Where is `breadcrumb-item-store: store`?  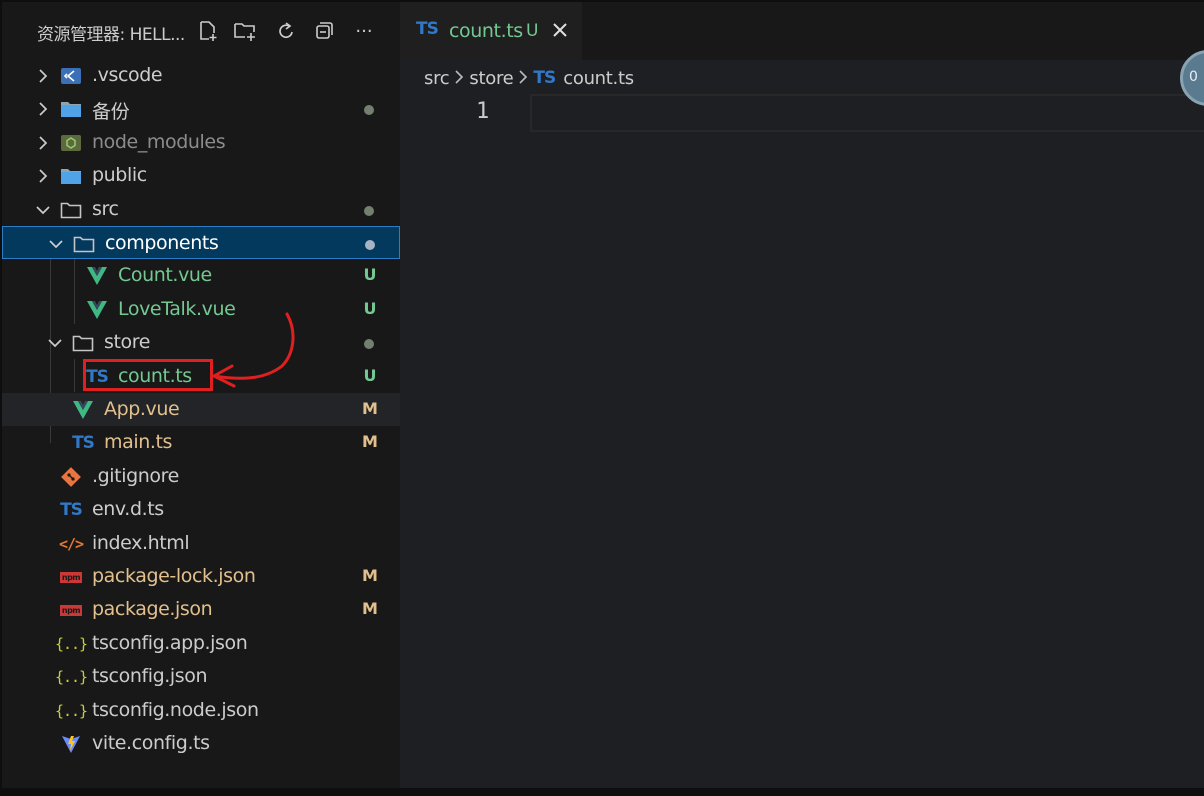 breadcrumb-item-store: store is located at coordinates (491, 78).